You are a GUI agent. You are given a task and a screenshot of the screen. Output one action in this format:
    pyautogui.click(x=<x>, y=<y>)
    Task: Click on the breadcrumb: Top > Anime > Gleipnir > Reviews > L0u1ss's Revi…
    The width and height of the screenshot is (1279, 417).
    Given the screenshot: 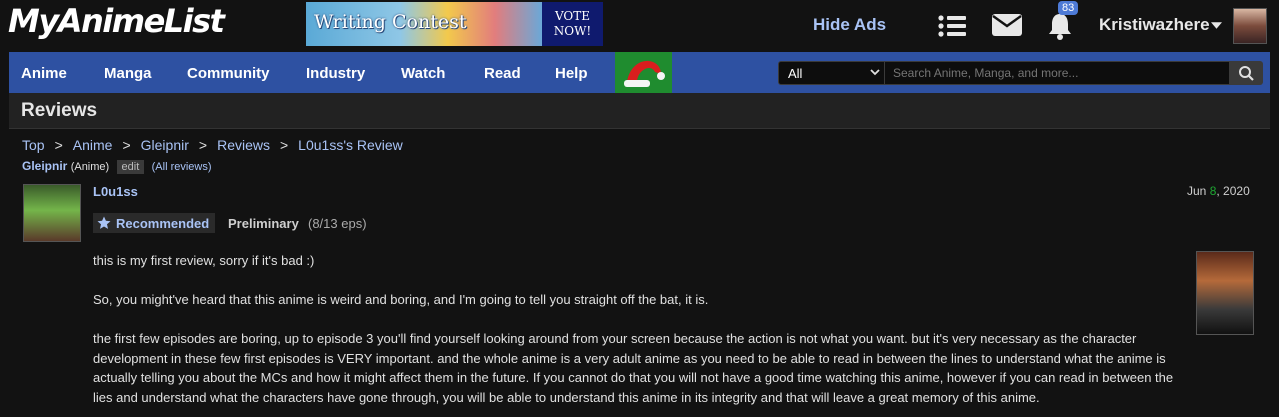 What is the action you would take?
    pyautogui.click(x=212, y=145)
    